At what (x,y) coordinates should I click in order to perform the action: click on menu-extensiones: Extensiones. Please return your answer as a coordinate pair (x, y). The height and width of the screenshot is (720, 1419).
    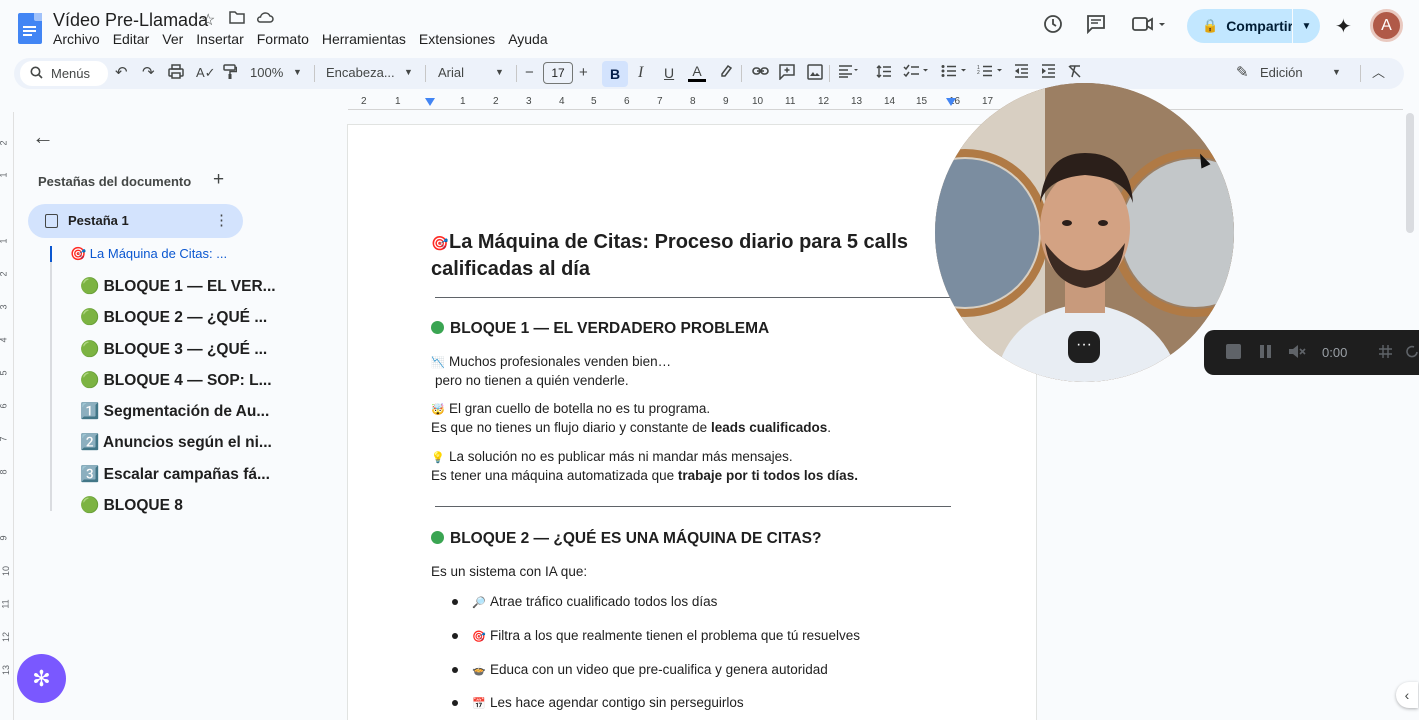
    Looking at the image, I should click on (460, 39).